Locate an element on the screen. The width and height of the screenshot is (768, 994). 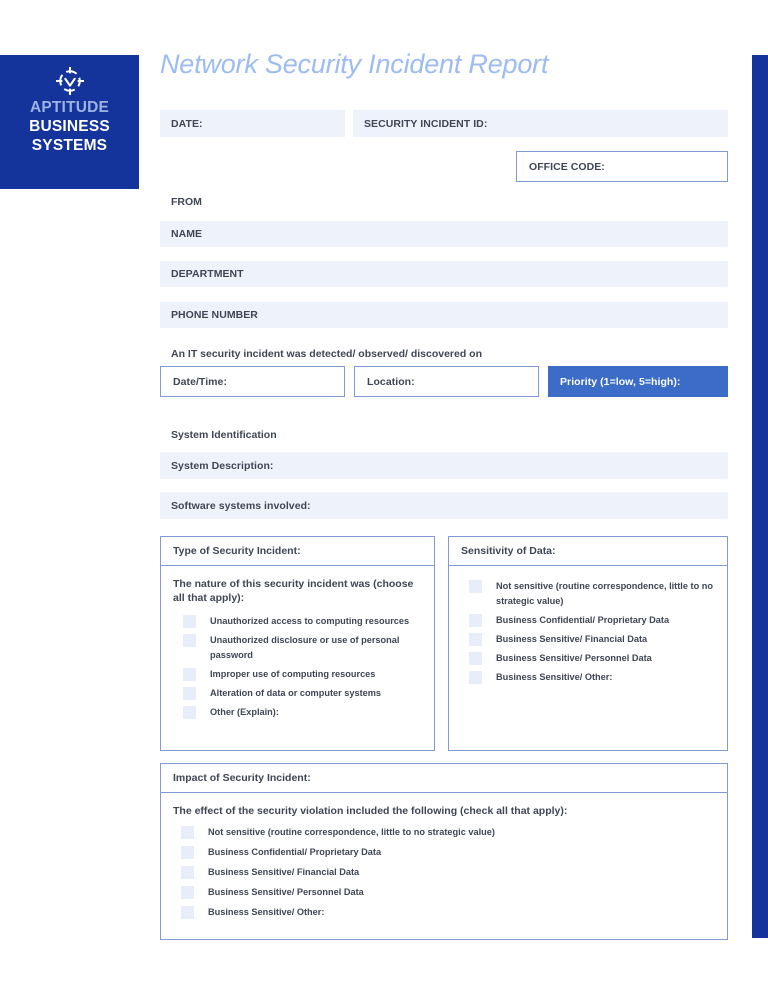
type-panel-heading: Type of Security Incident: is located at coordinates (237, 551).